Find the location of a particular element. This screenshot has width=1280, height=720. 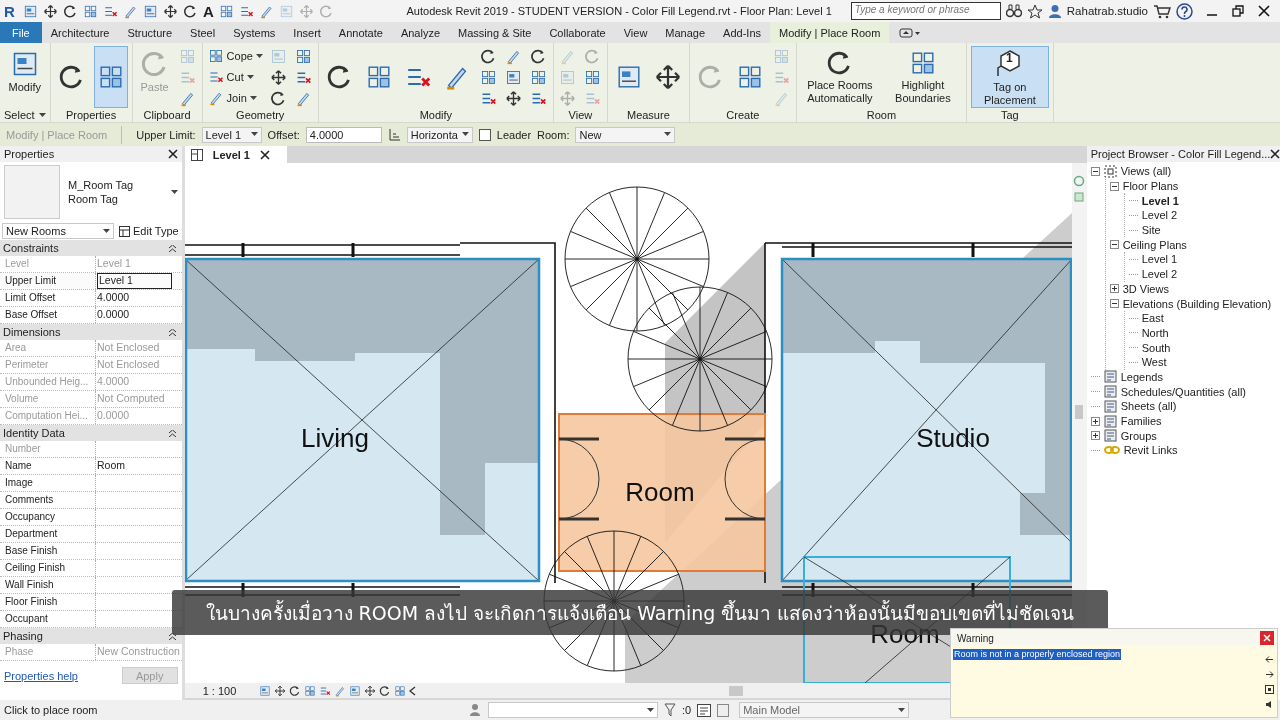

tool-button: Highlight Boundaries is located at coordinates (922, 77).